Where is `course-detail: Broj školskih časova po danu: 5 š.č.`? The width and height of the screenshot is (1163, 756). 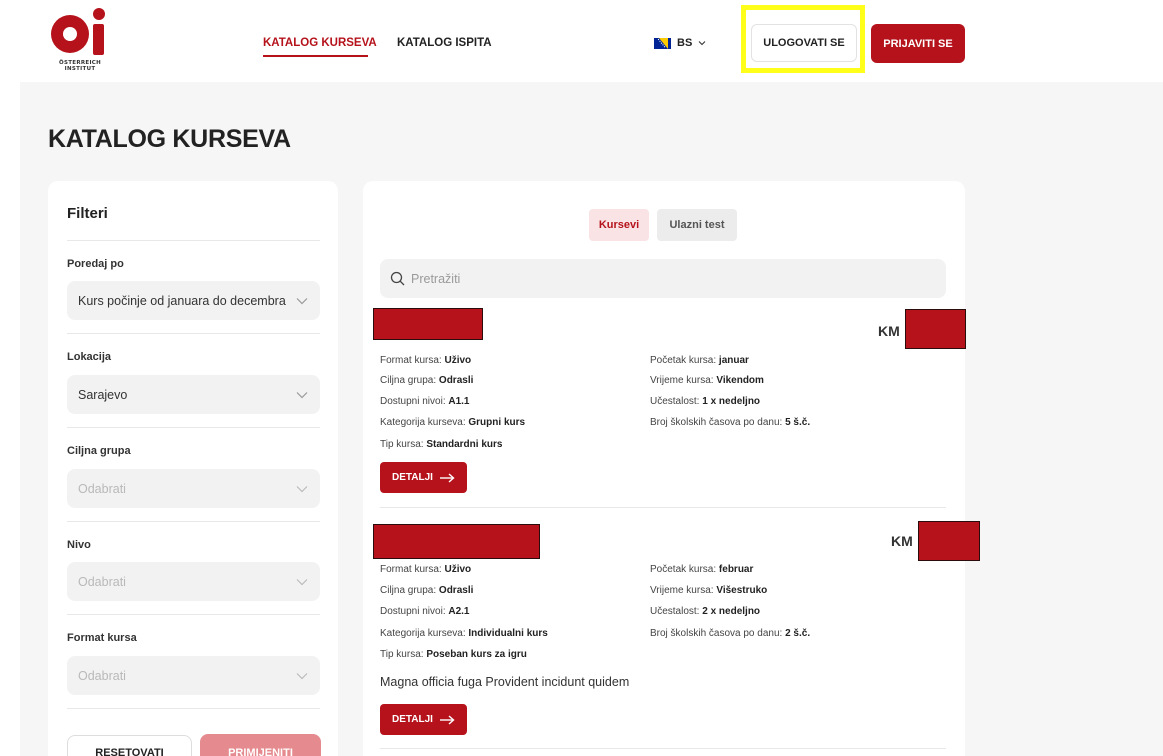 course-detail: Broj školskih časova po danu: 5 š.č. is located at coordinates (730, 422).